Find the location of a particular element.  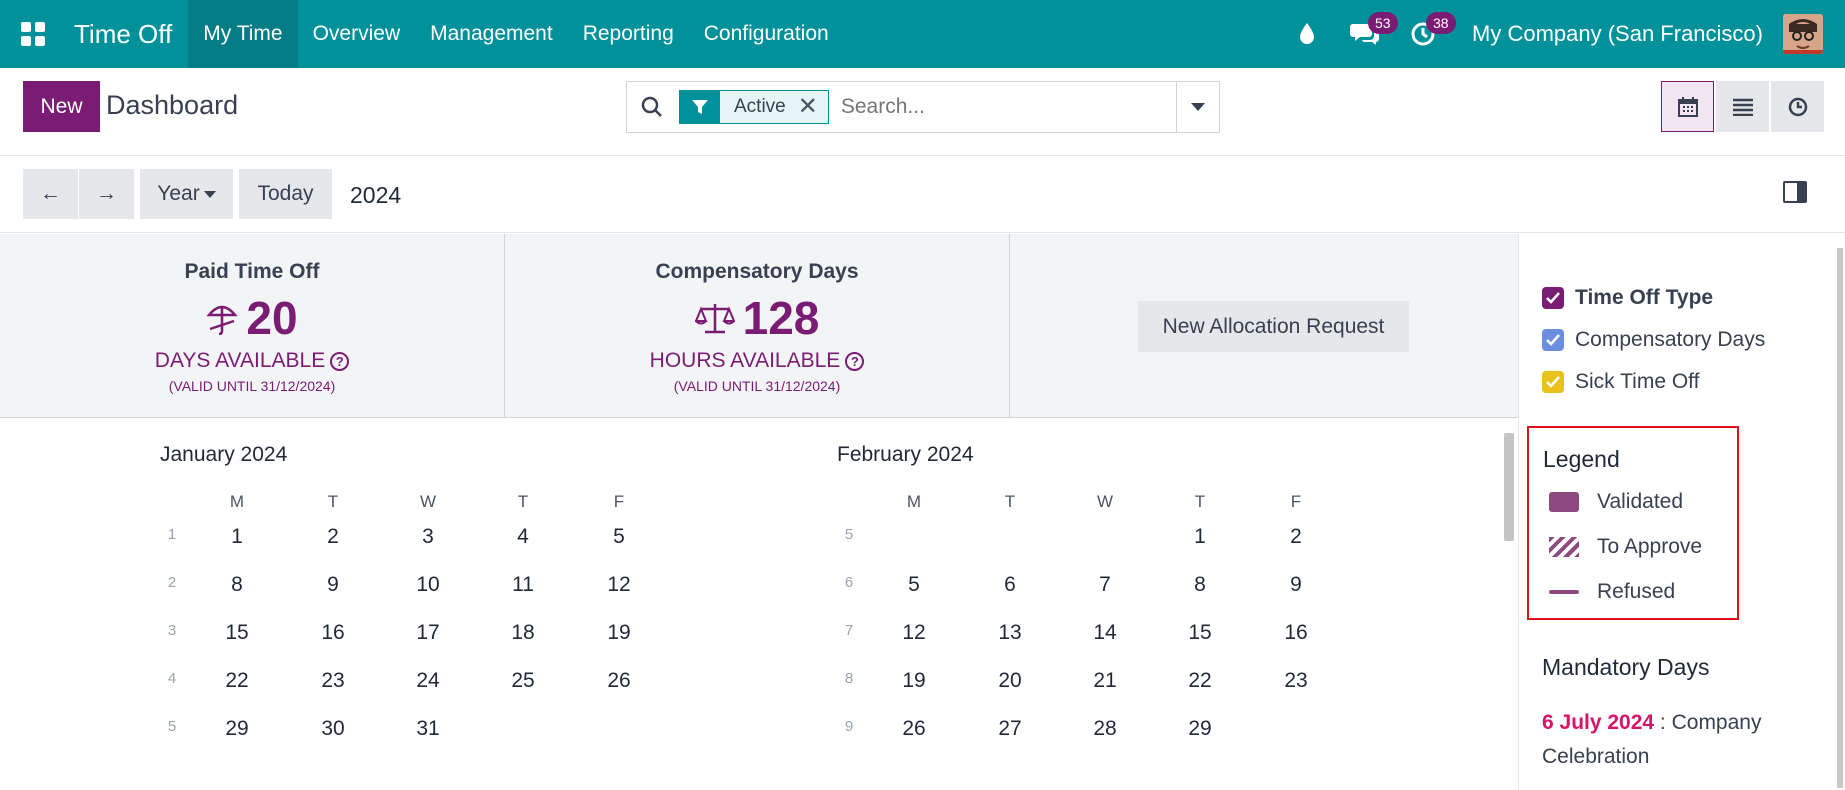

side-panel-toggle-icon is located at coordinates (1795, 192).